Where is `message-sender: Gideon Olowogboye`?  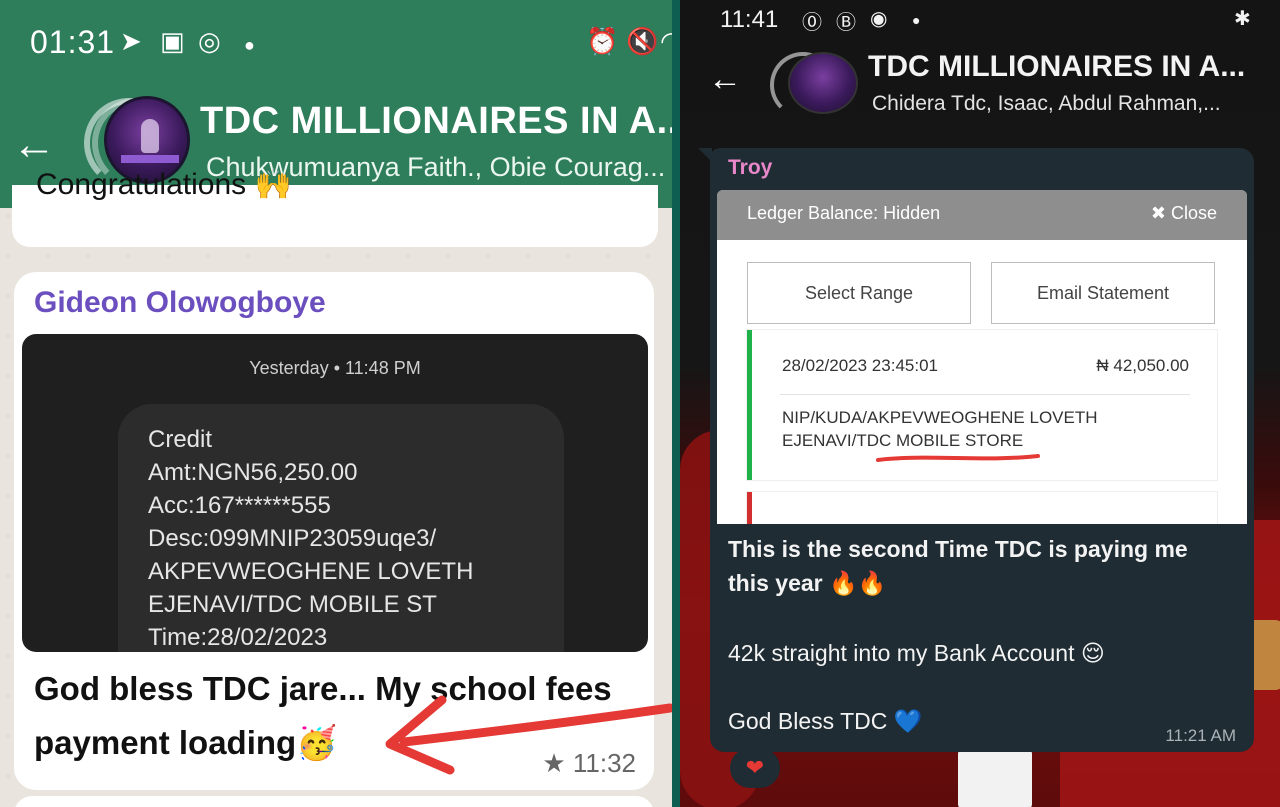 message-sender: Gideon Olowogboye is located at coordinates (180, 303).